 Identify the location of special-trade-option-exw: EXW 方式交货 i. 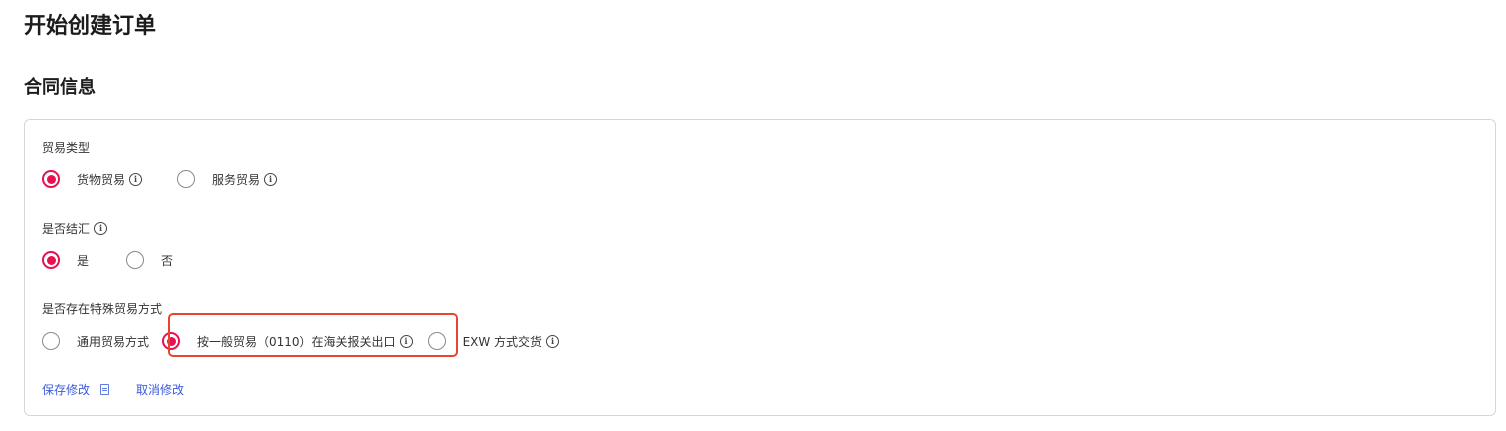
(493, 341).